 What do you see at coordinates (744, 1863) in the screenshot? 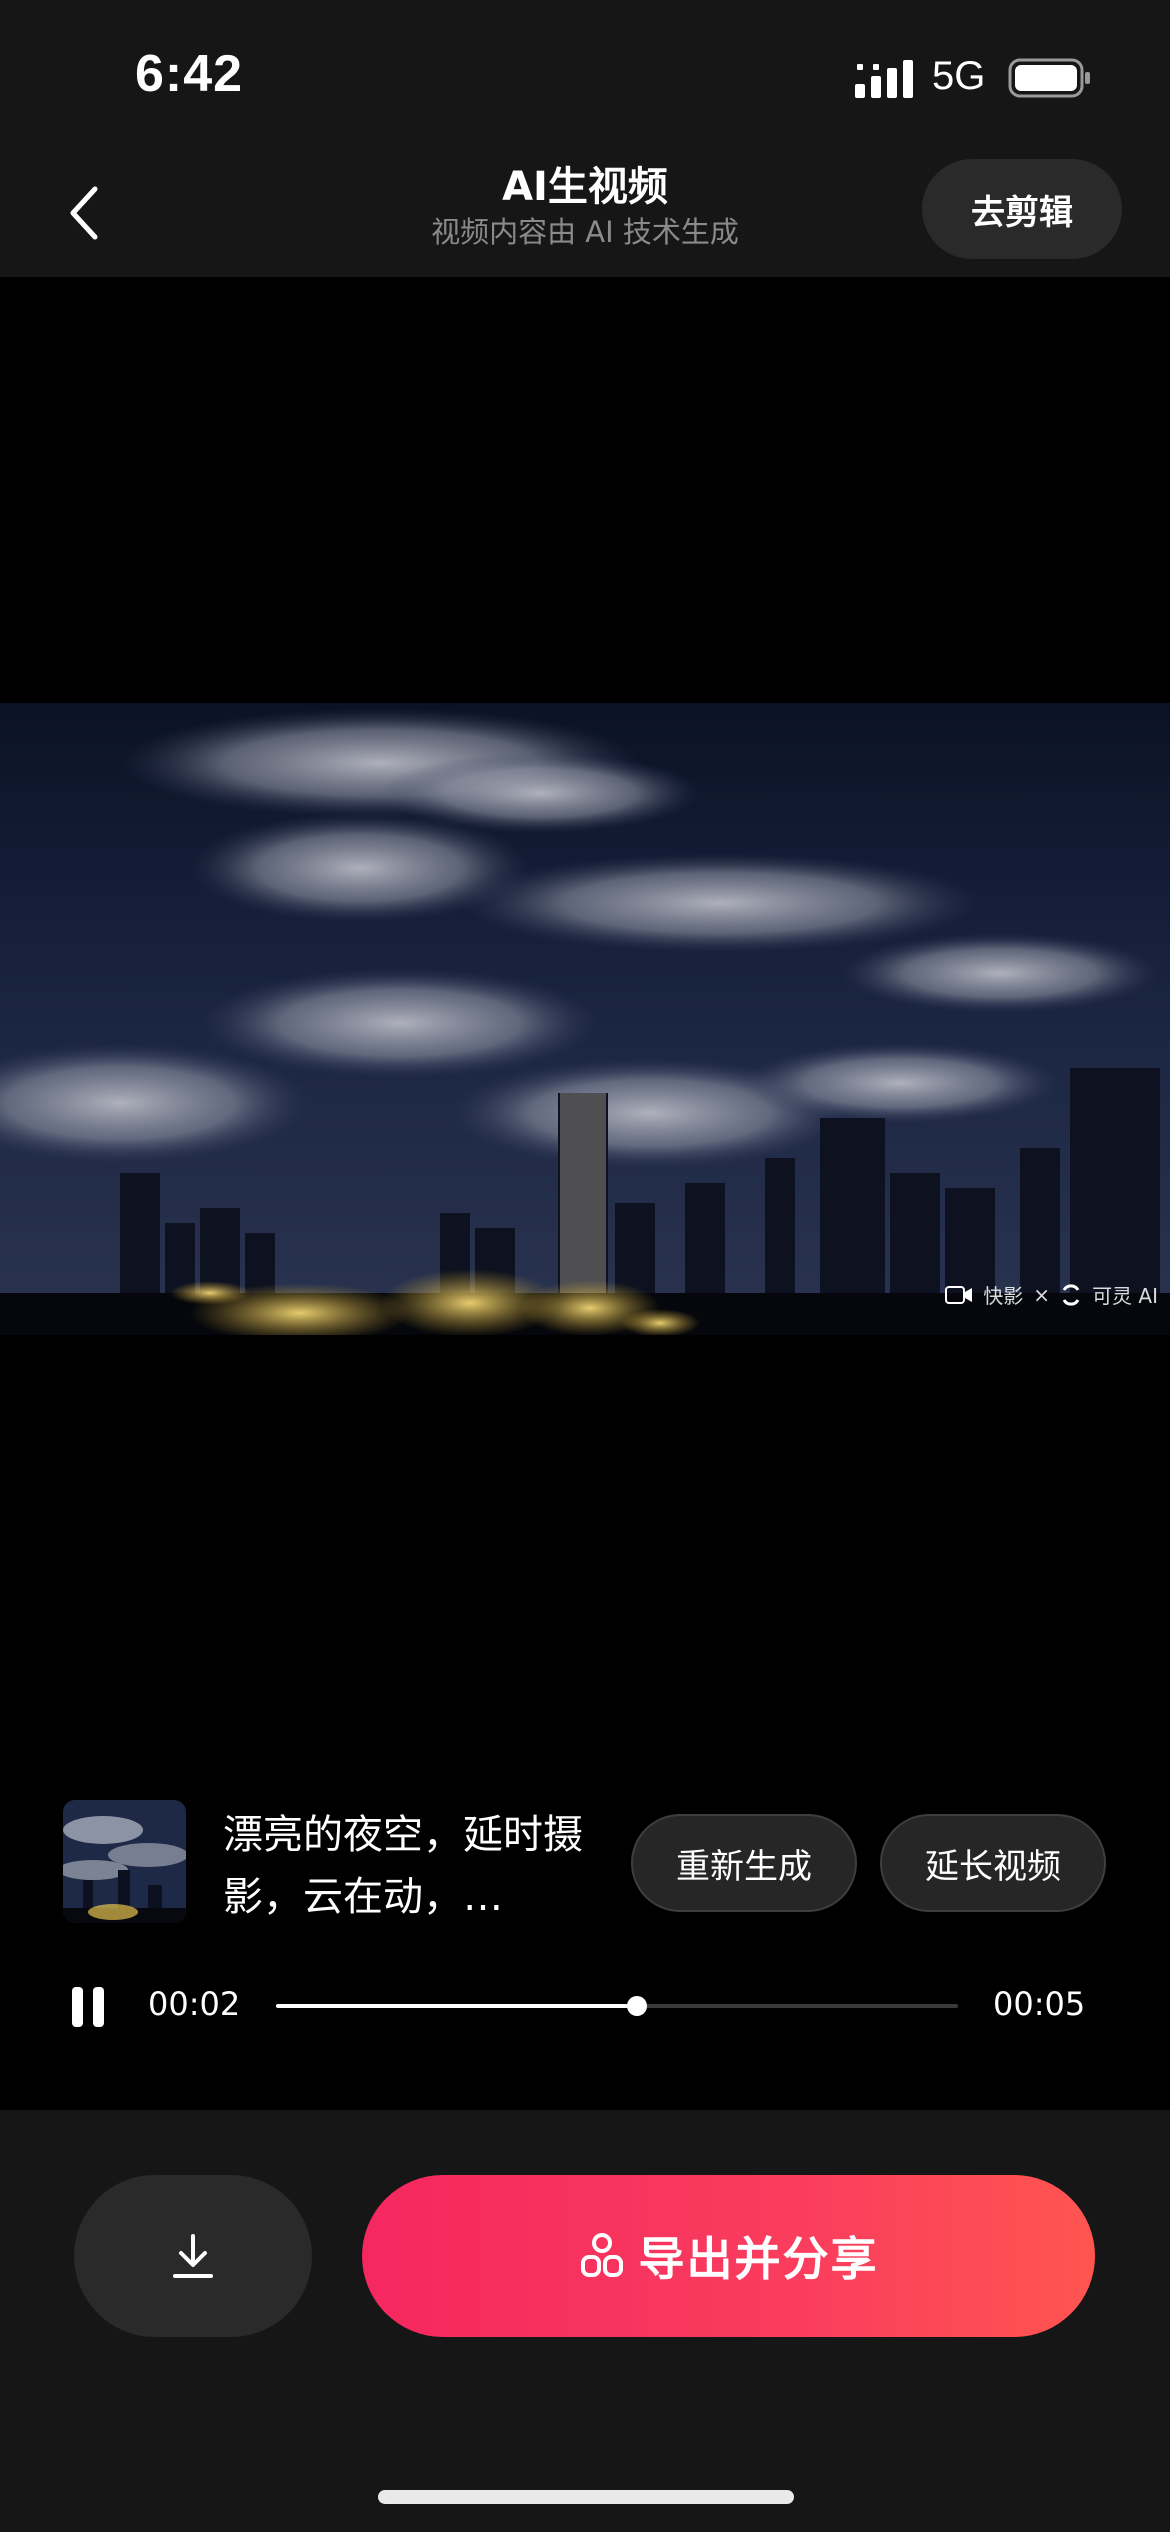
I see `regenerate-button: 重新生成` at bounding box center [744, 1863].